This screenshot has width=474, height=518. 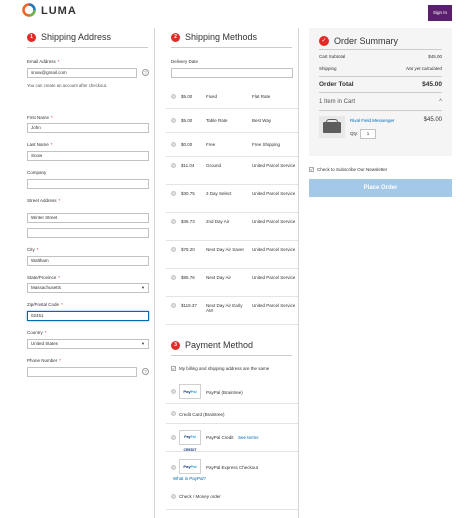 What do you see at coordinates (88, 156) in the screenshot?
I see `last-name-field: Snow` at bounding box center [88, 156].